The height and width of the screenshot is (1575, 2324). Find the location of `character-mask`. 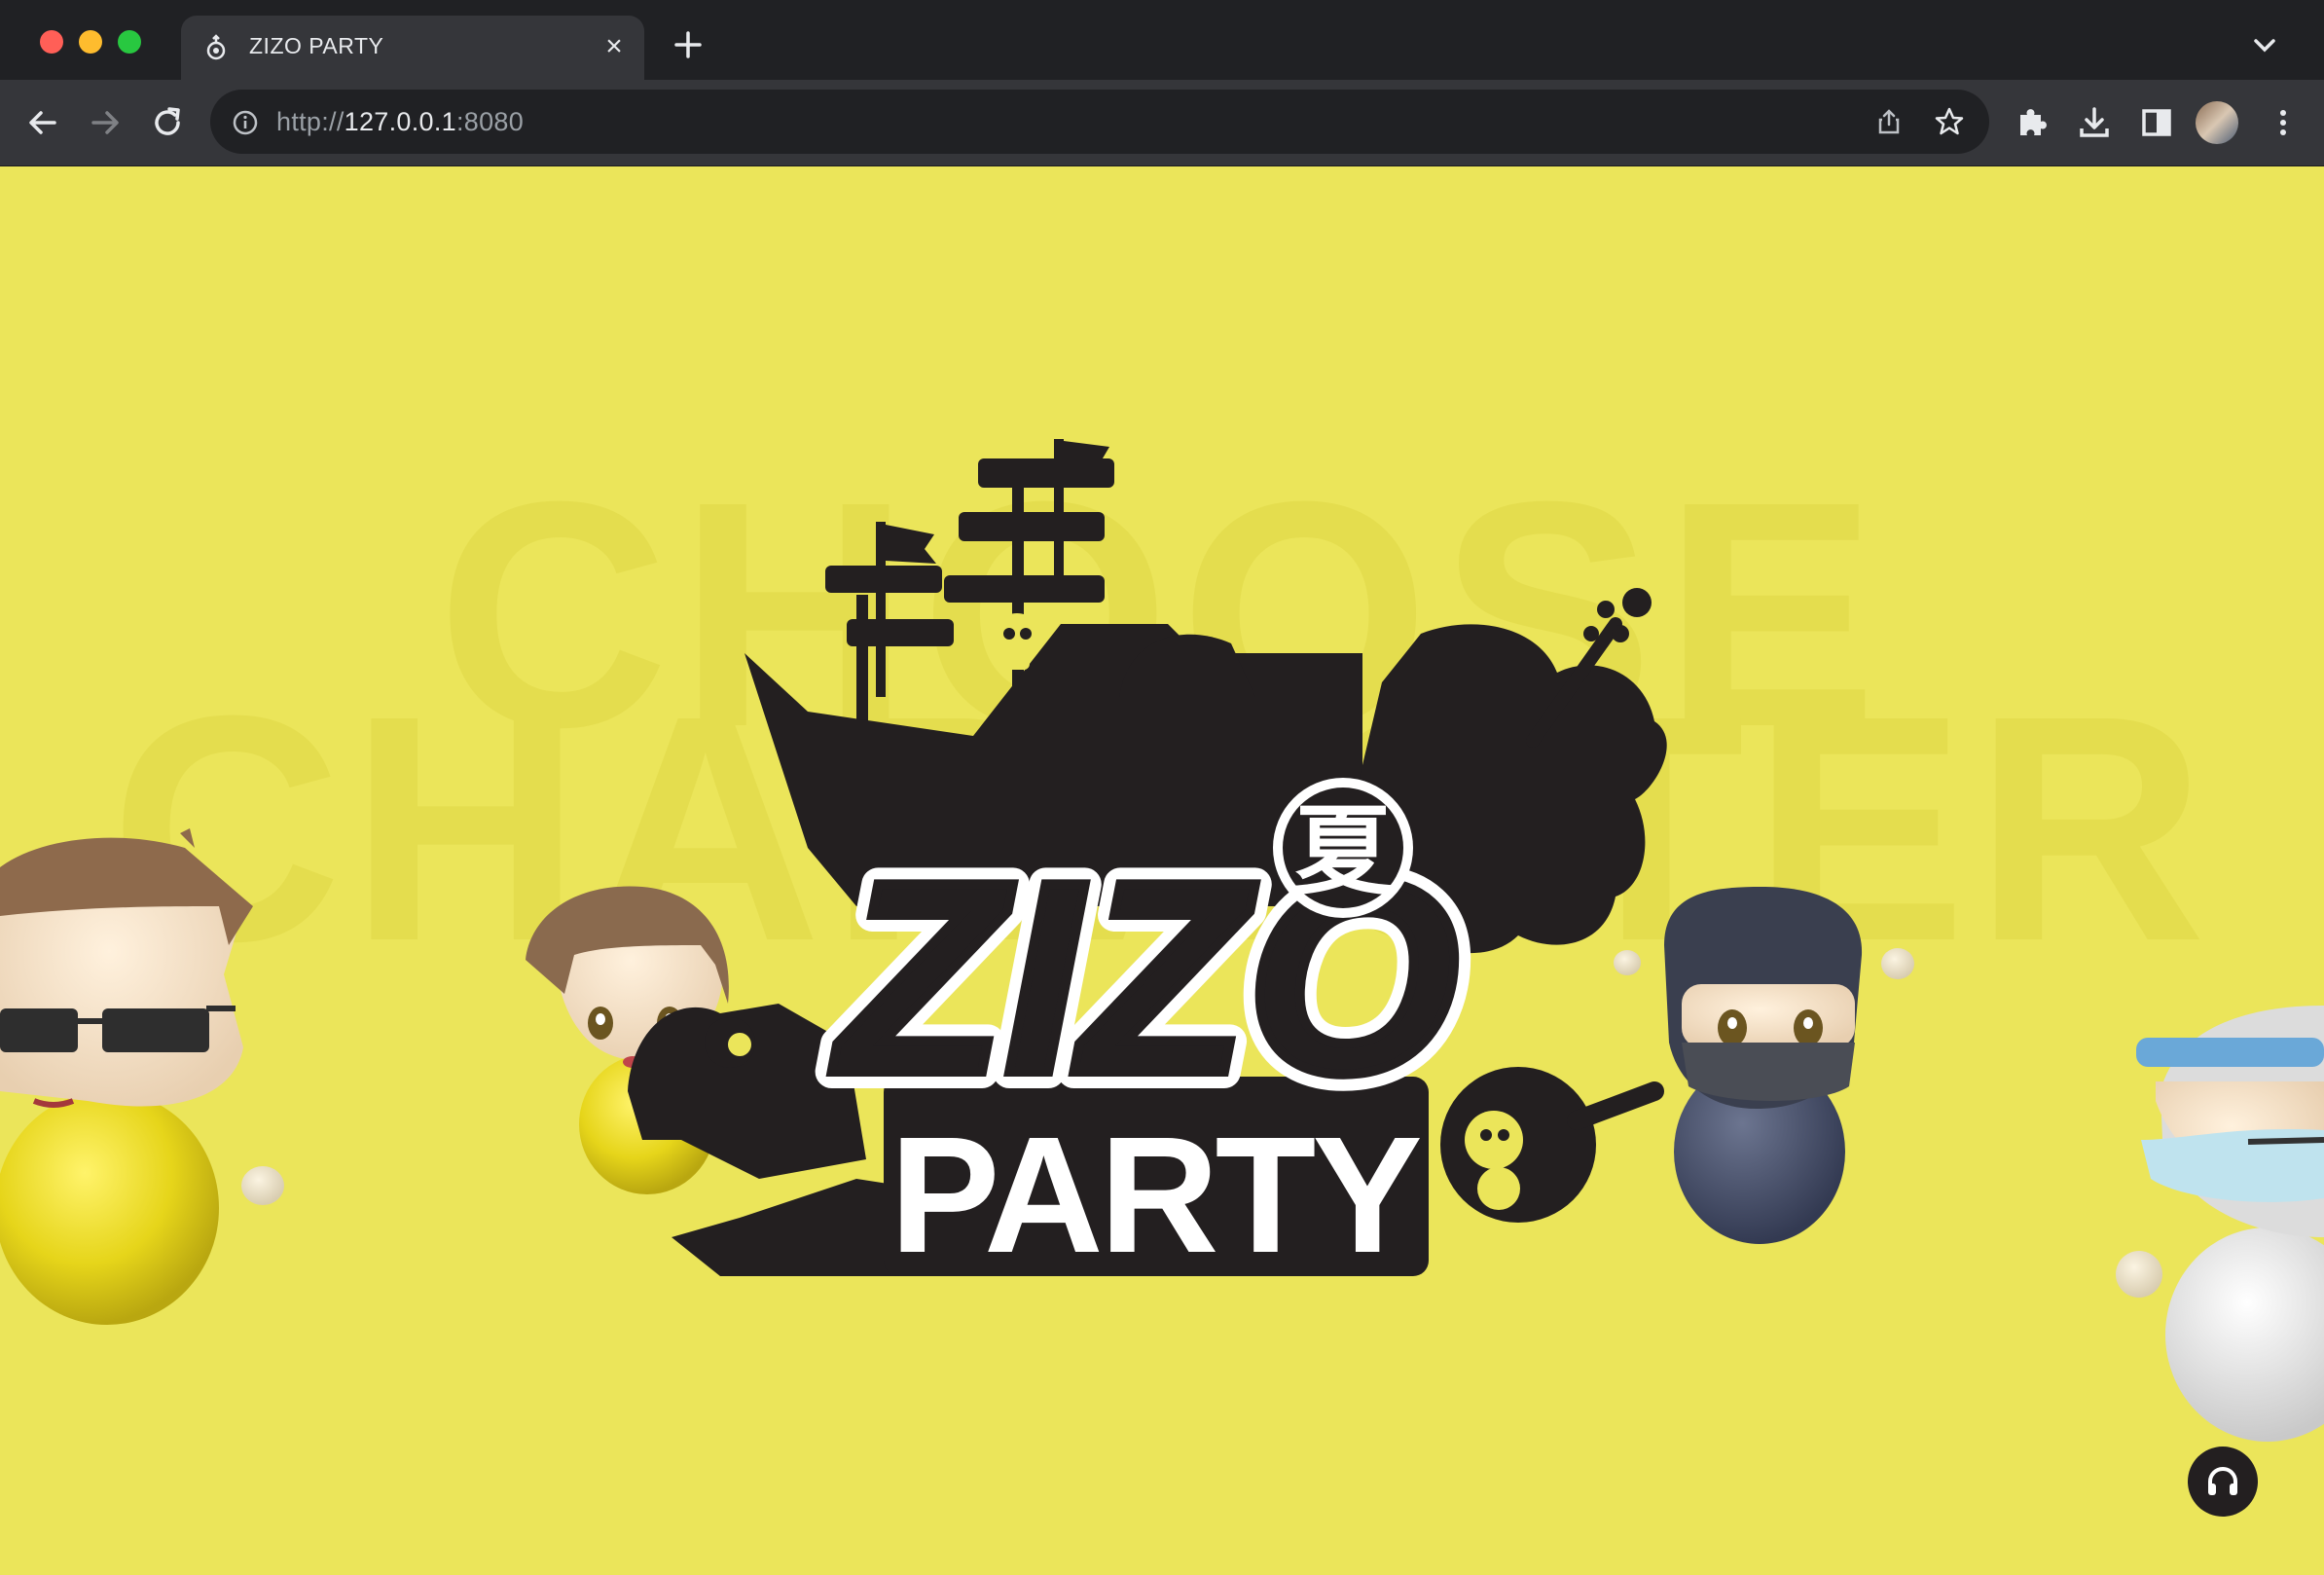

character-mask is located at coordinates (2220, 1224).